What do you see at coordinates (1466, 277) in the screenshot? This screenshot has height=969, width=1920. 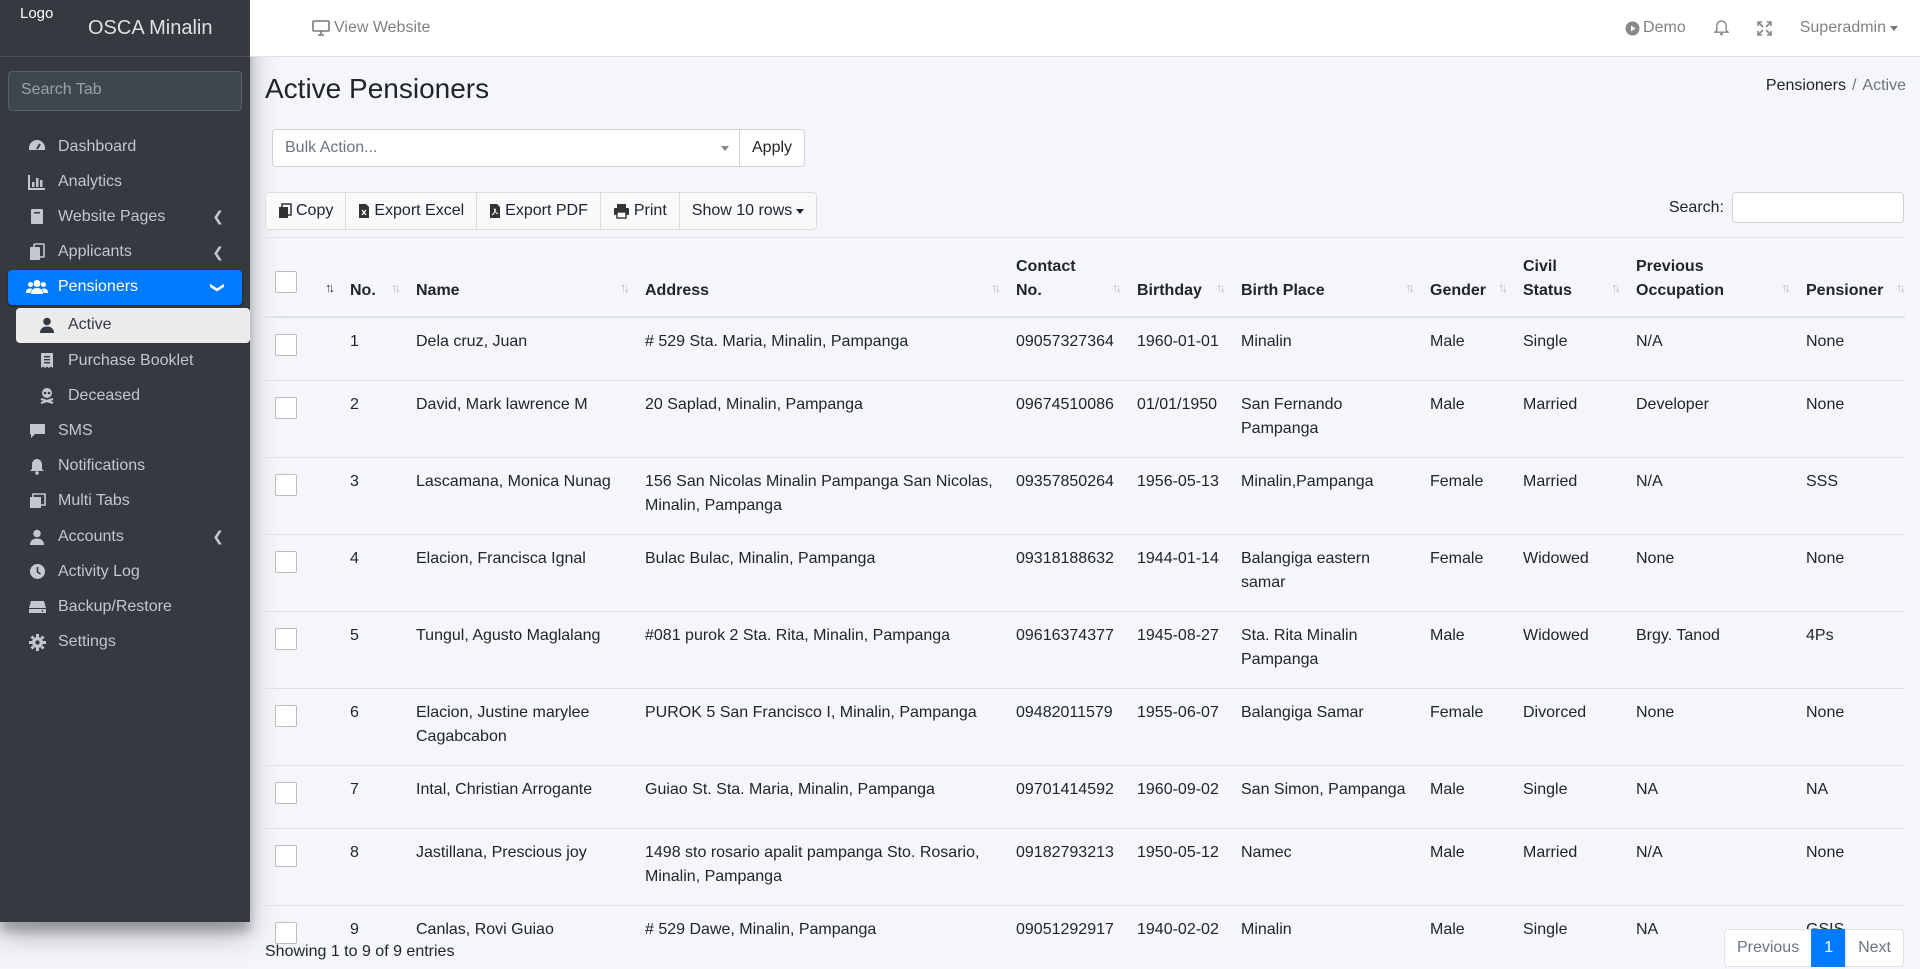 I see `column-header-gender: Gender ↑↓` at bounding box center [1466, 277].